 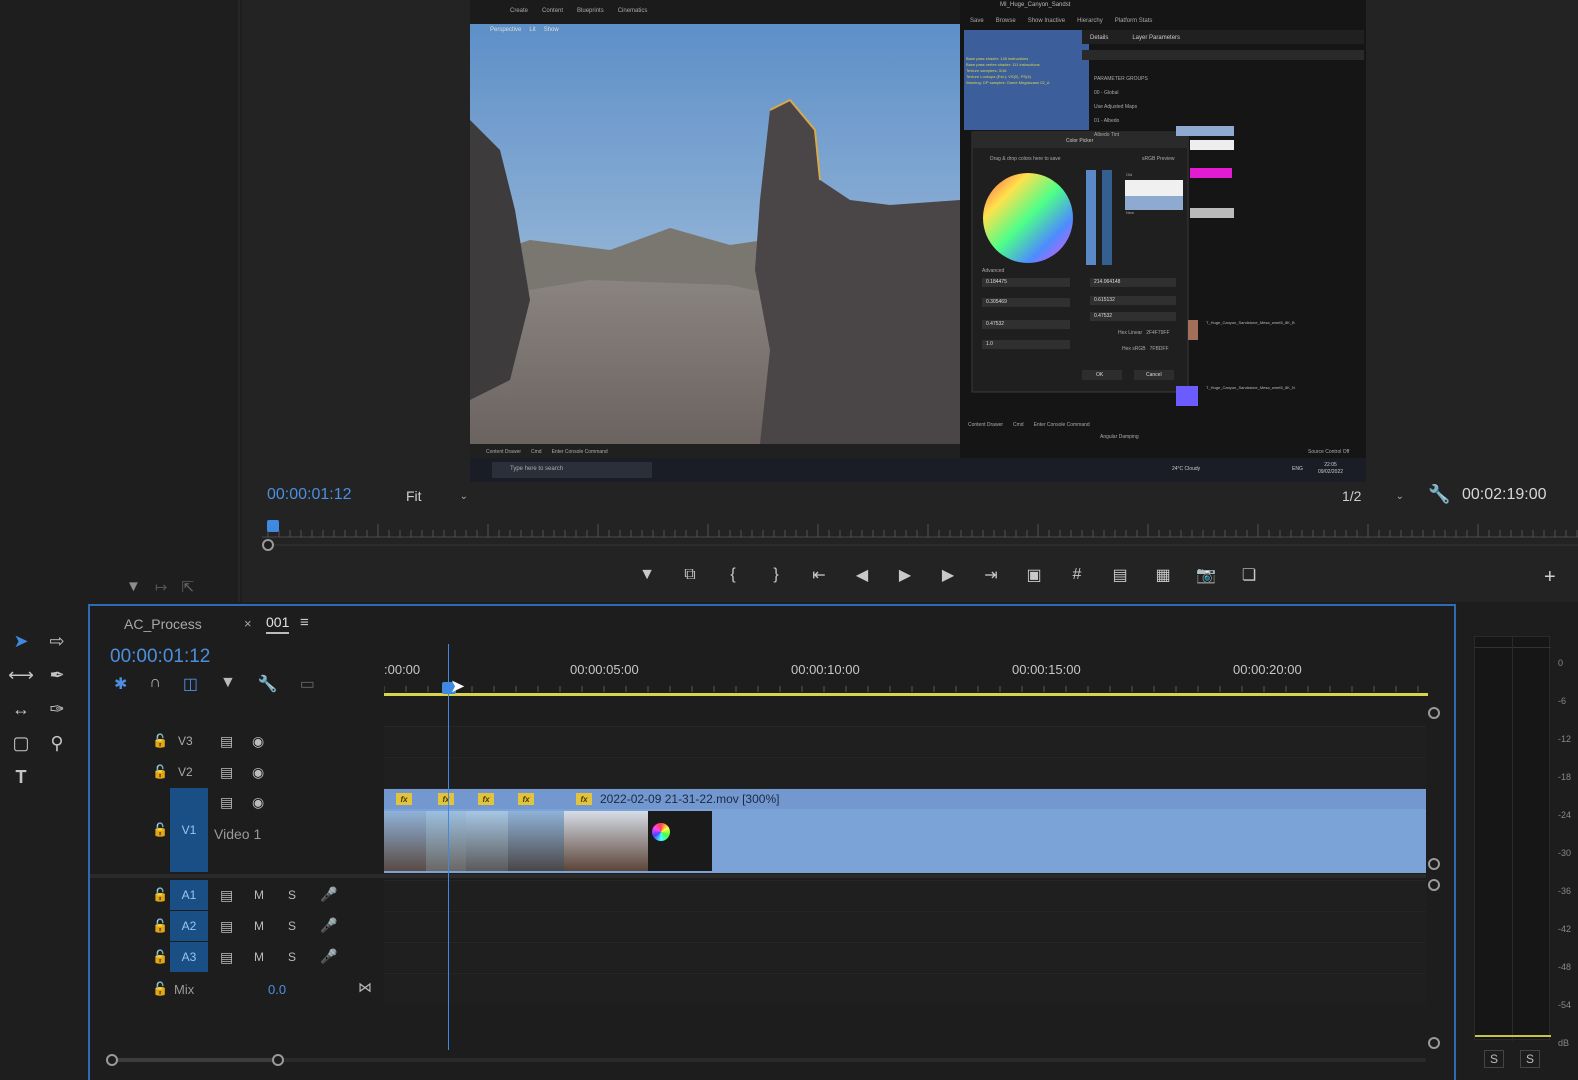 What do you see at coordinates (1077, 575) in the screenshot?
I see `grid-icon: #` at bounding box center [1077, 575].